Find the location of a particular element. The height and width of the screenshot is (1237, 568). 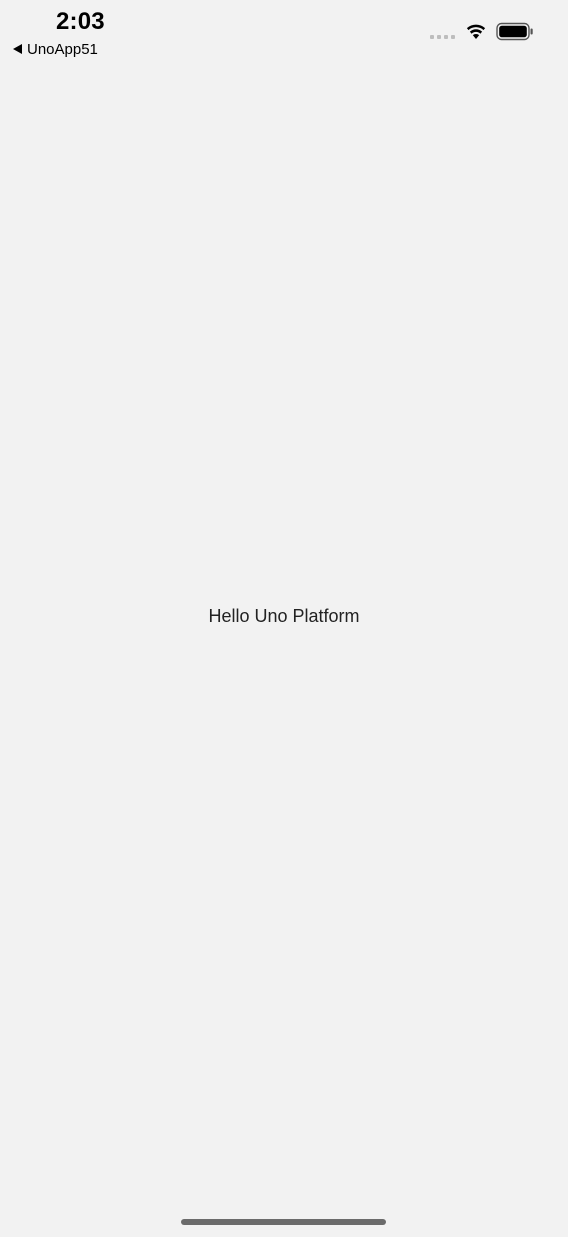

cellular-signal-icon is located at coordinates (442, 37).